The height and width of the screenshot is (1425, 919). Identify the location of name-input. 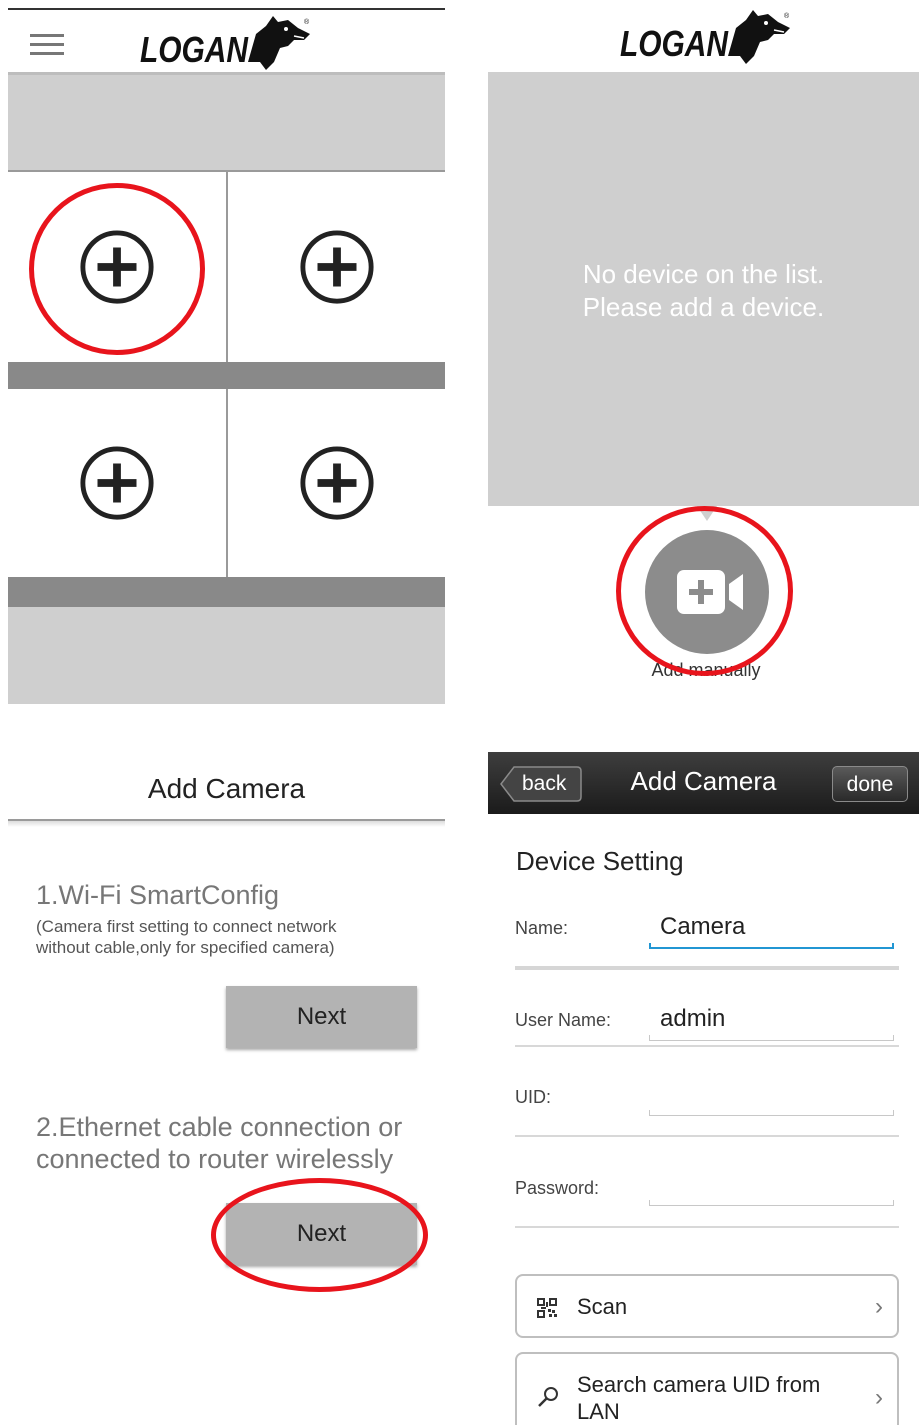
(771, 927).